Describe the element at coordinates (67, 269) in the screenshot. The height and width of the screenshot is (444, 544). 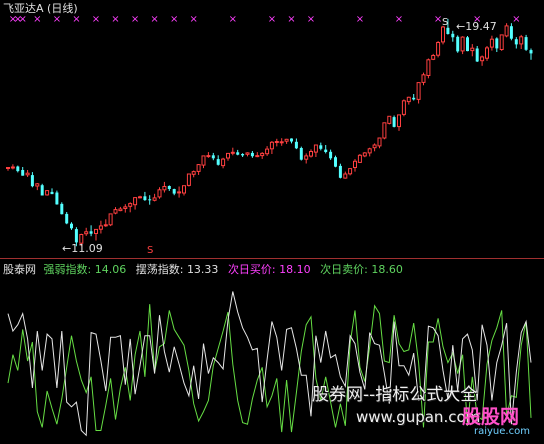
I see `strength-label: 强弱指数:` at that location.